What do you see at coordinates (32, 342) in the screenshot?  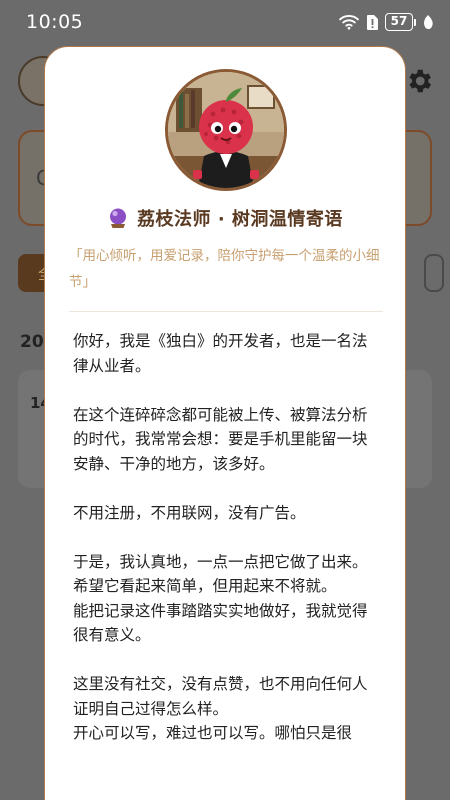 I see `year-label: 20` at bounding box center [32, 342].